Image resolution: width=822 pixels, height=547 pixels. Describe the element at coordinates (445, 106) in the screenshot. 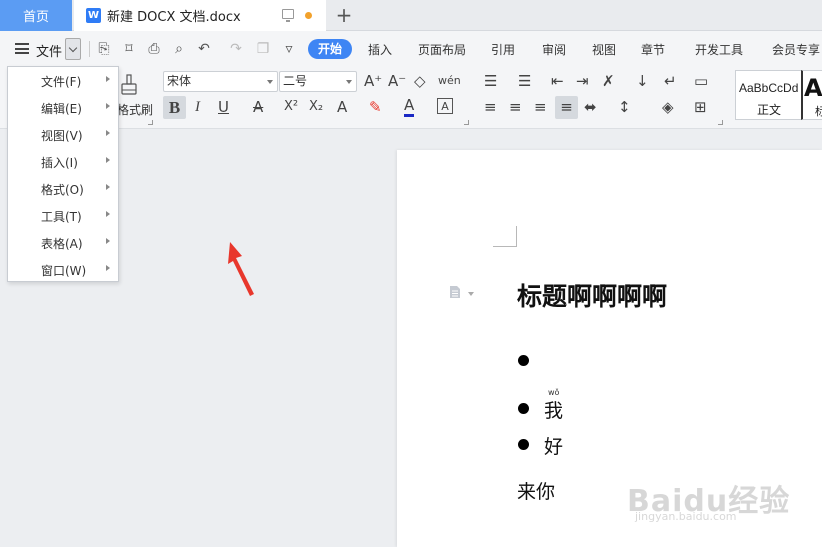

I see `char-border-button: A` at that location.